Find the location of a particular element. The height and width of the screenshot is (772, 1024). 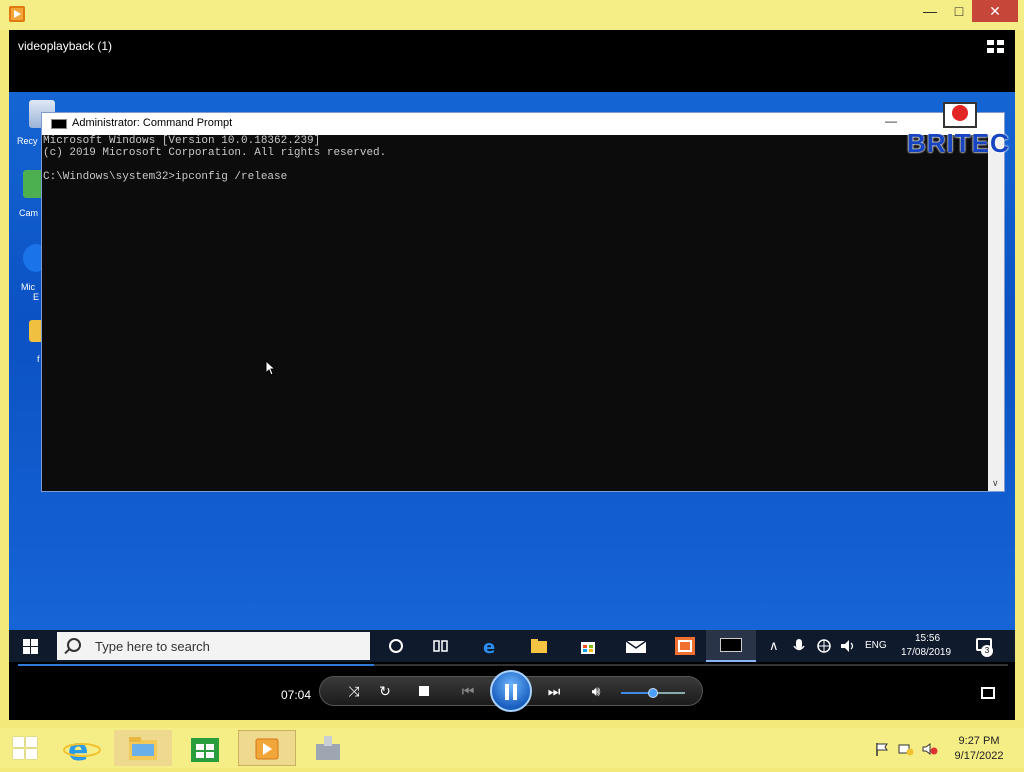

action-center-flag-icon is located at coordinates (882, 749).